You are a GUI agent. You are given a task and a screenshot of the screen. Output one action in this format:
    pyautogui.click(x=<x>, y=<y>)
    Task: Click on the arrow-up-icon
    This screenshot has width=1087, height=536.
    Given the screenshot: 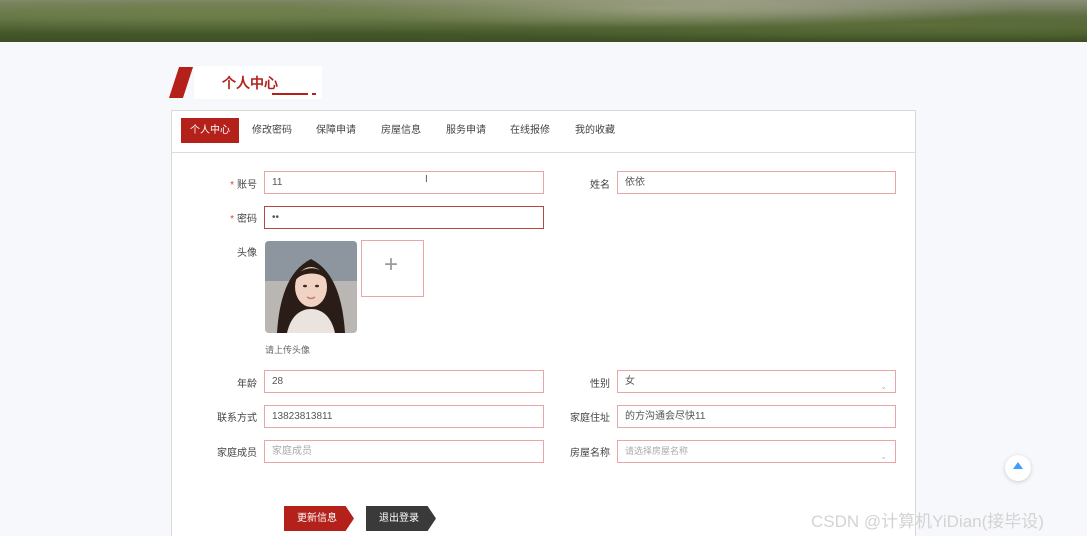 What is the action you would take?
    pyautogui.click(x=1018, y=465)
    